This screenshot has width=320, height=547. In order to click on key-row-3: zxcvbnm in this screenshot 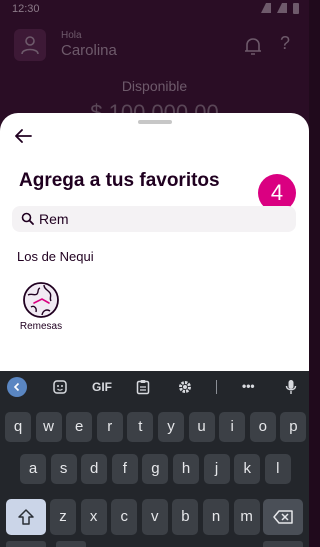, I will do `click(154, 517)`.